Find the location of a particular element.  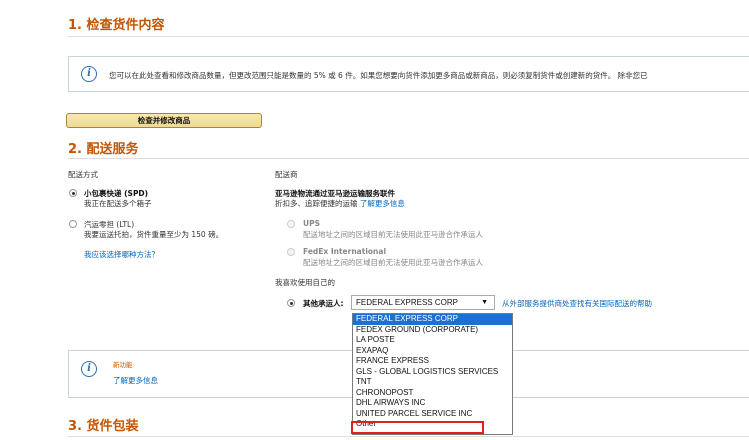

partnered-sub-text: 折扣多、追踪便捷的运输 is located at coordinates (316, 203).